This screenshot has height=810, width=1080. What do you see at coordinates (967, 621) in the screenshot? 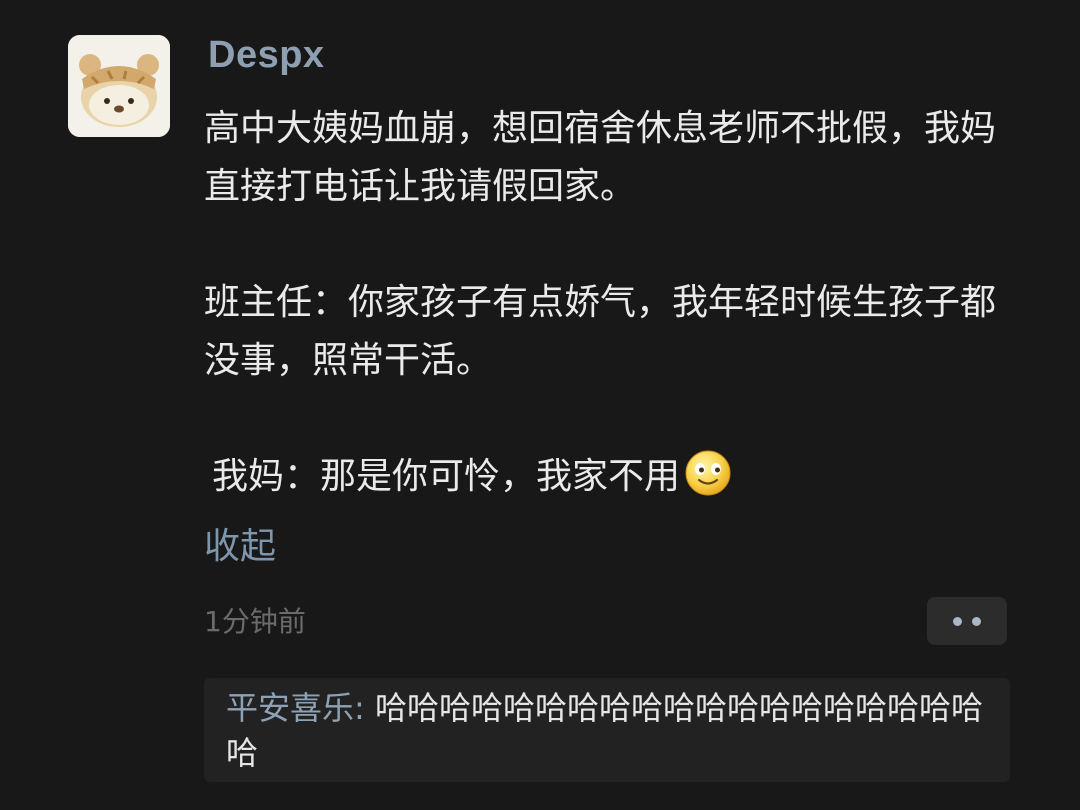
I see `more-button` at bounding box center [967, 621].